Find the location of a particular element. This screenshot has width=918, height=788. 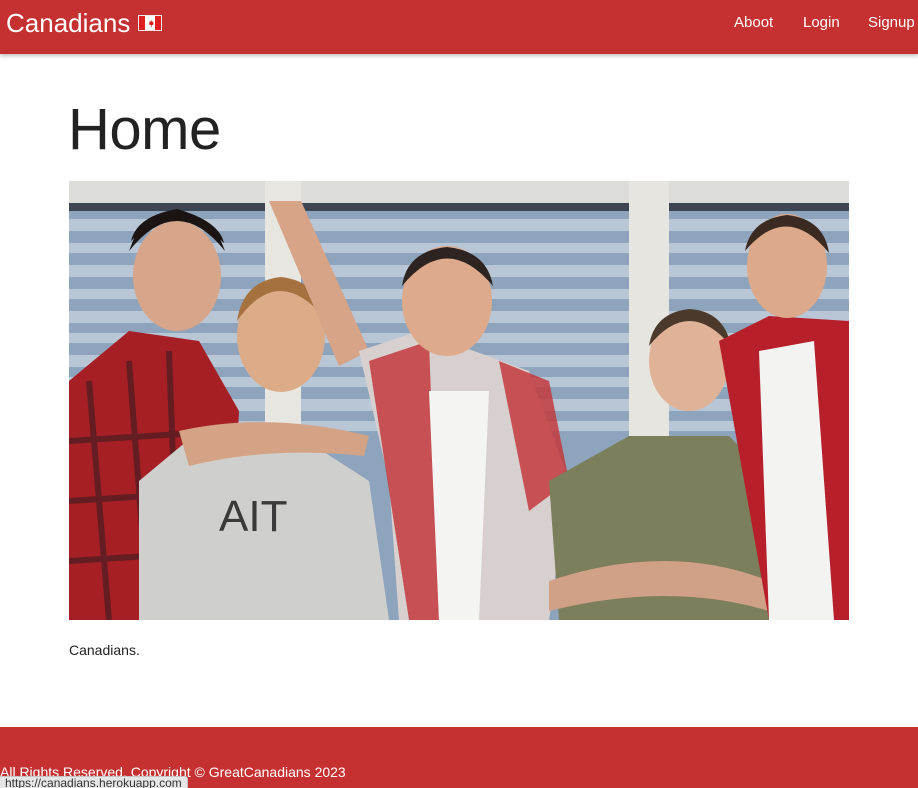

brand-link: Canadians is located at coordinates (84, 23).